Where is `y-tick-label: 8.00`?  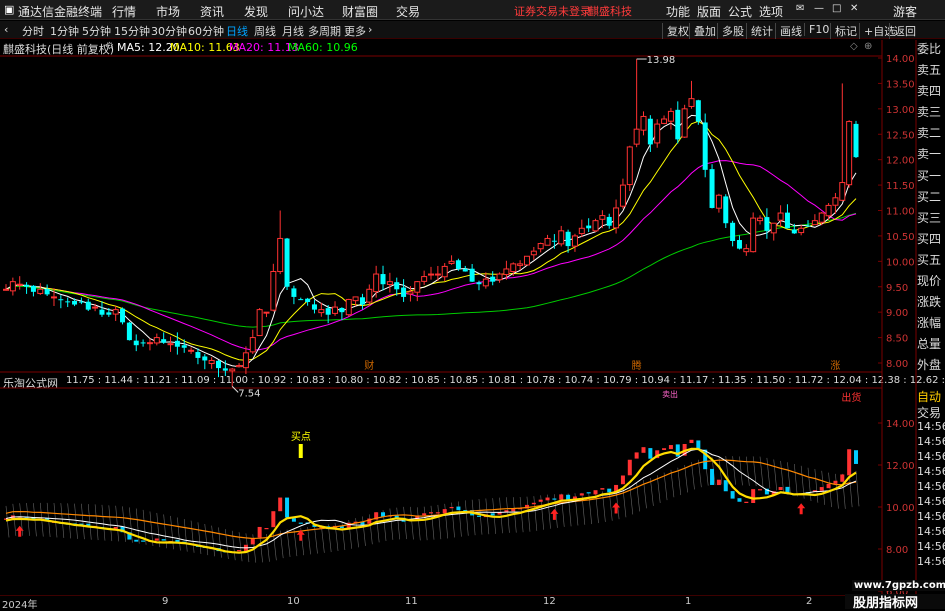 y-tick-label: 8.00 is located at coordinates (897, 364).